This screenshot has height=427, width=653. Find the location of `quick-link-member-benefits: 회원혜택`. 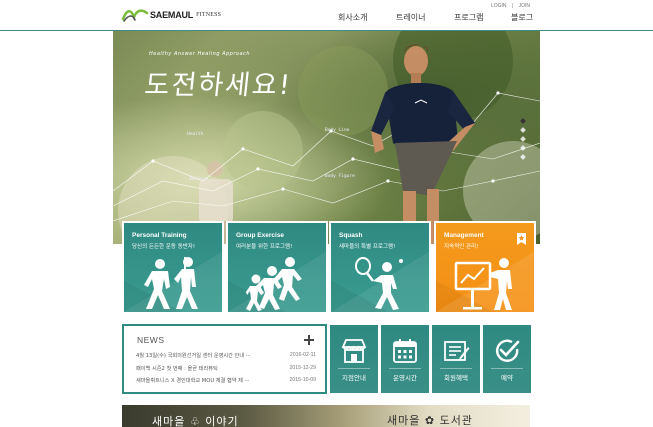

quick-link-member-benefits: 회원혜택 is located at coordinates (456, 359).